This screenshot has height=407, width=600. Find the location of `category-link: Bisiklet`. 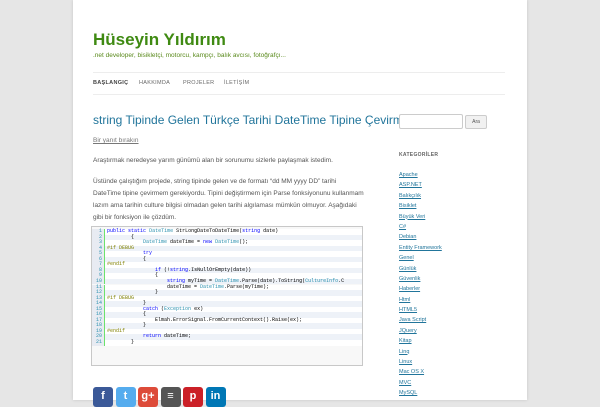

category-link: Bisiklet is located at coordinates (452, 206).